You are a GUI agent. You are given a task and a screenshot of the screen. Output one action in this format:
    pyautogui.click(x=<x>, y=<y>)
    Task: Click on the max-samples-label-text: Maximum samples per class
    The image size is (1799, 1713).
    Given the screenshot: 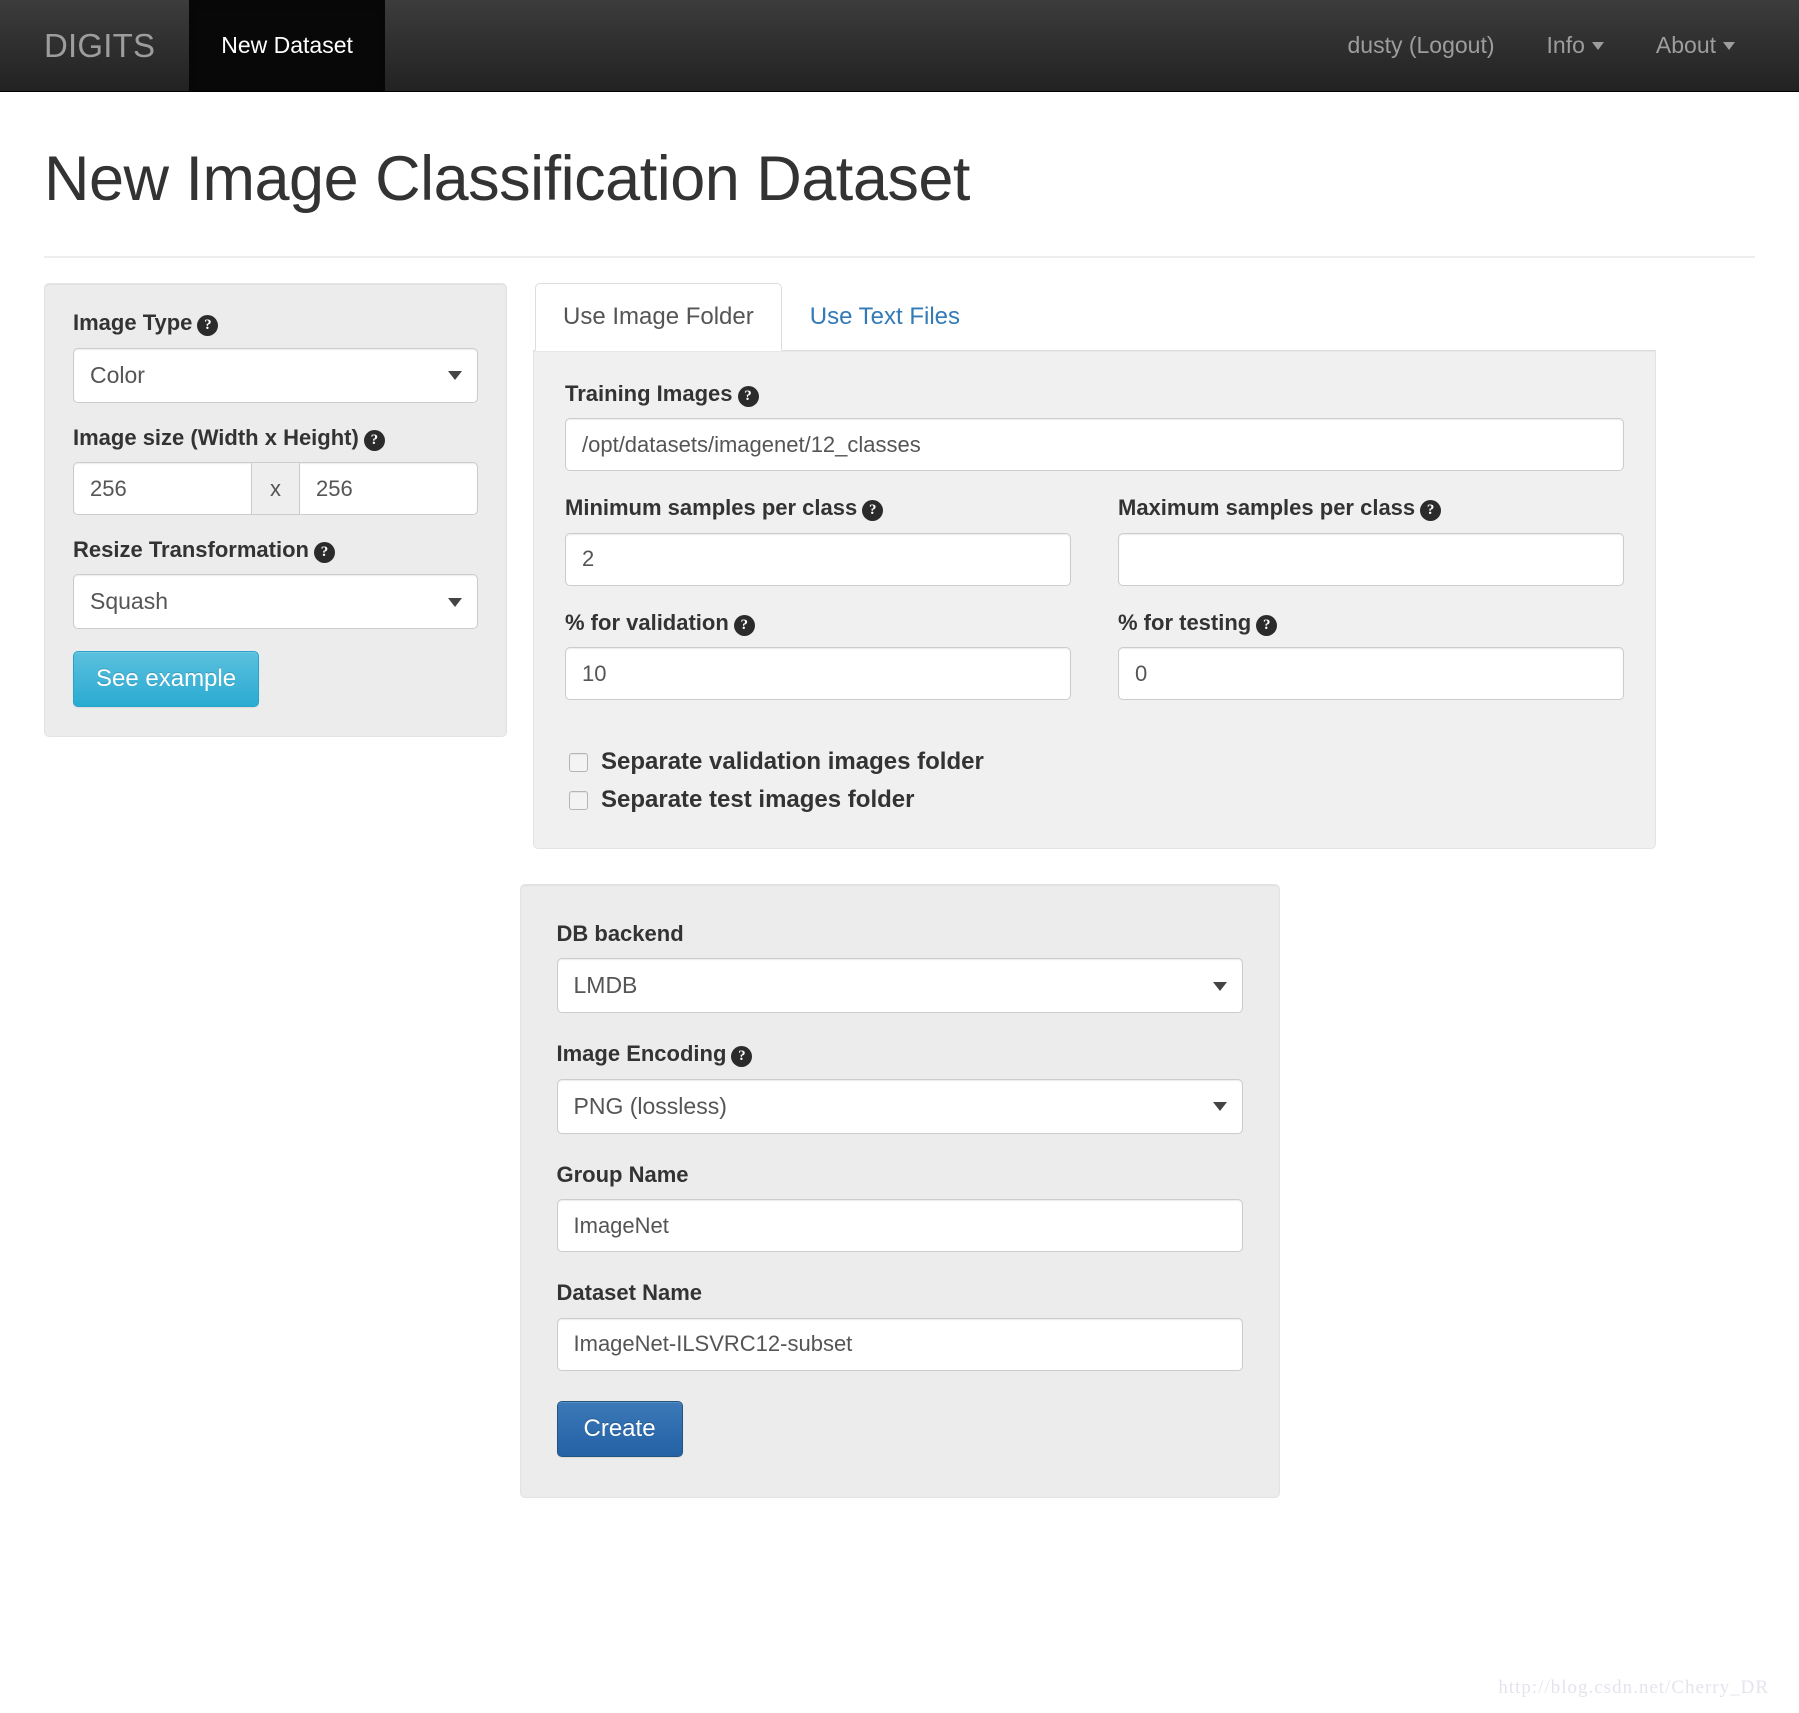 What is the action you would take?
    pyautogui.click(x=1267, y=508)
    